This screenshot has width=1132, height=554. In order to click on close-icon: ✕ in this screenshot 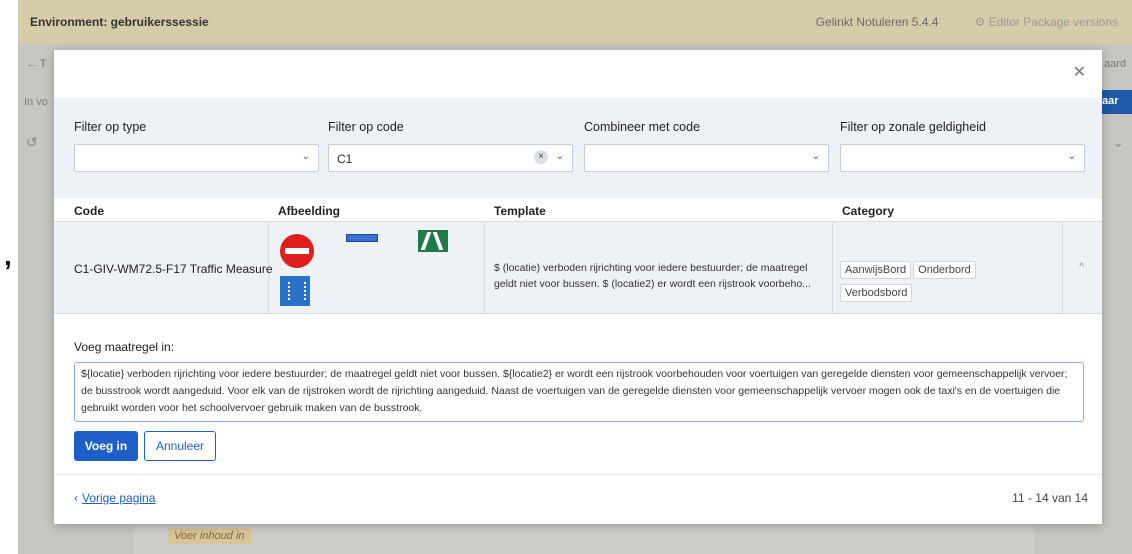, I will do `click(1079, 72)`.